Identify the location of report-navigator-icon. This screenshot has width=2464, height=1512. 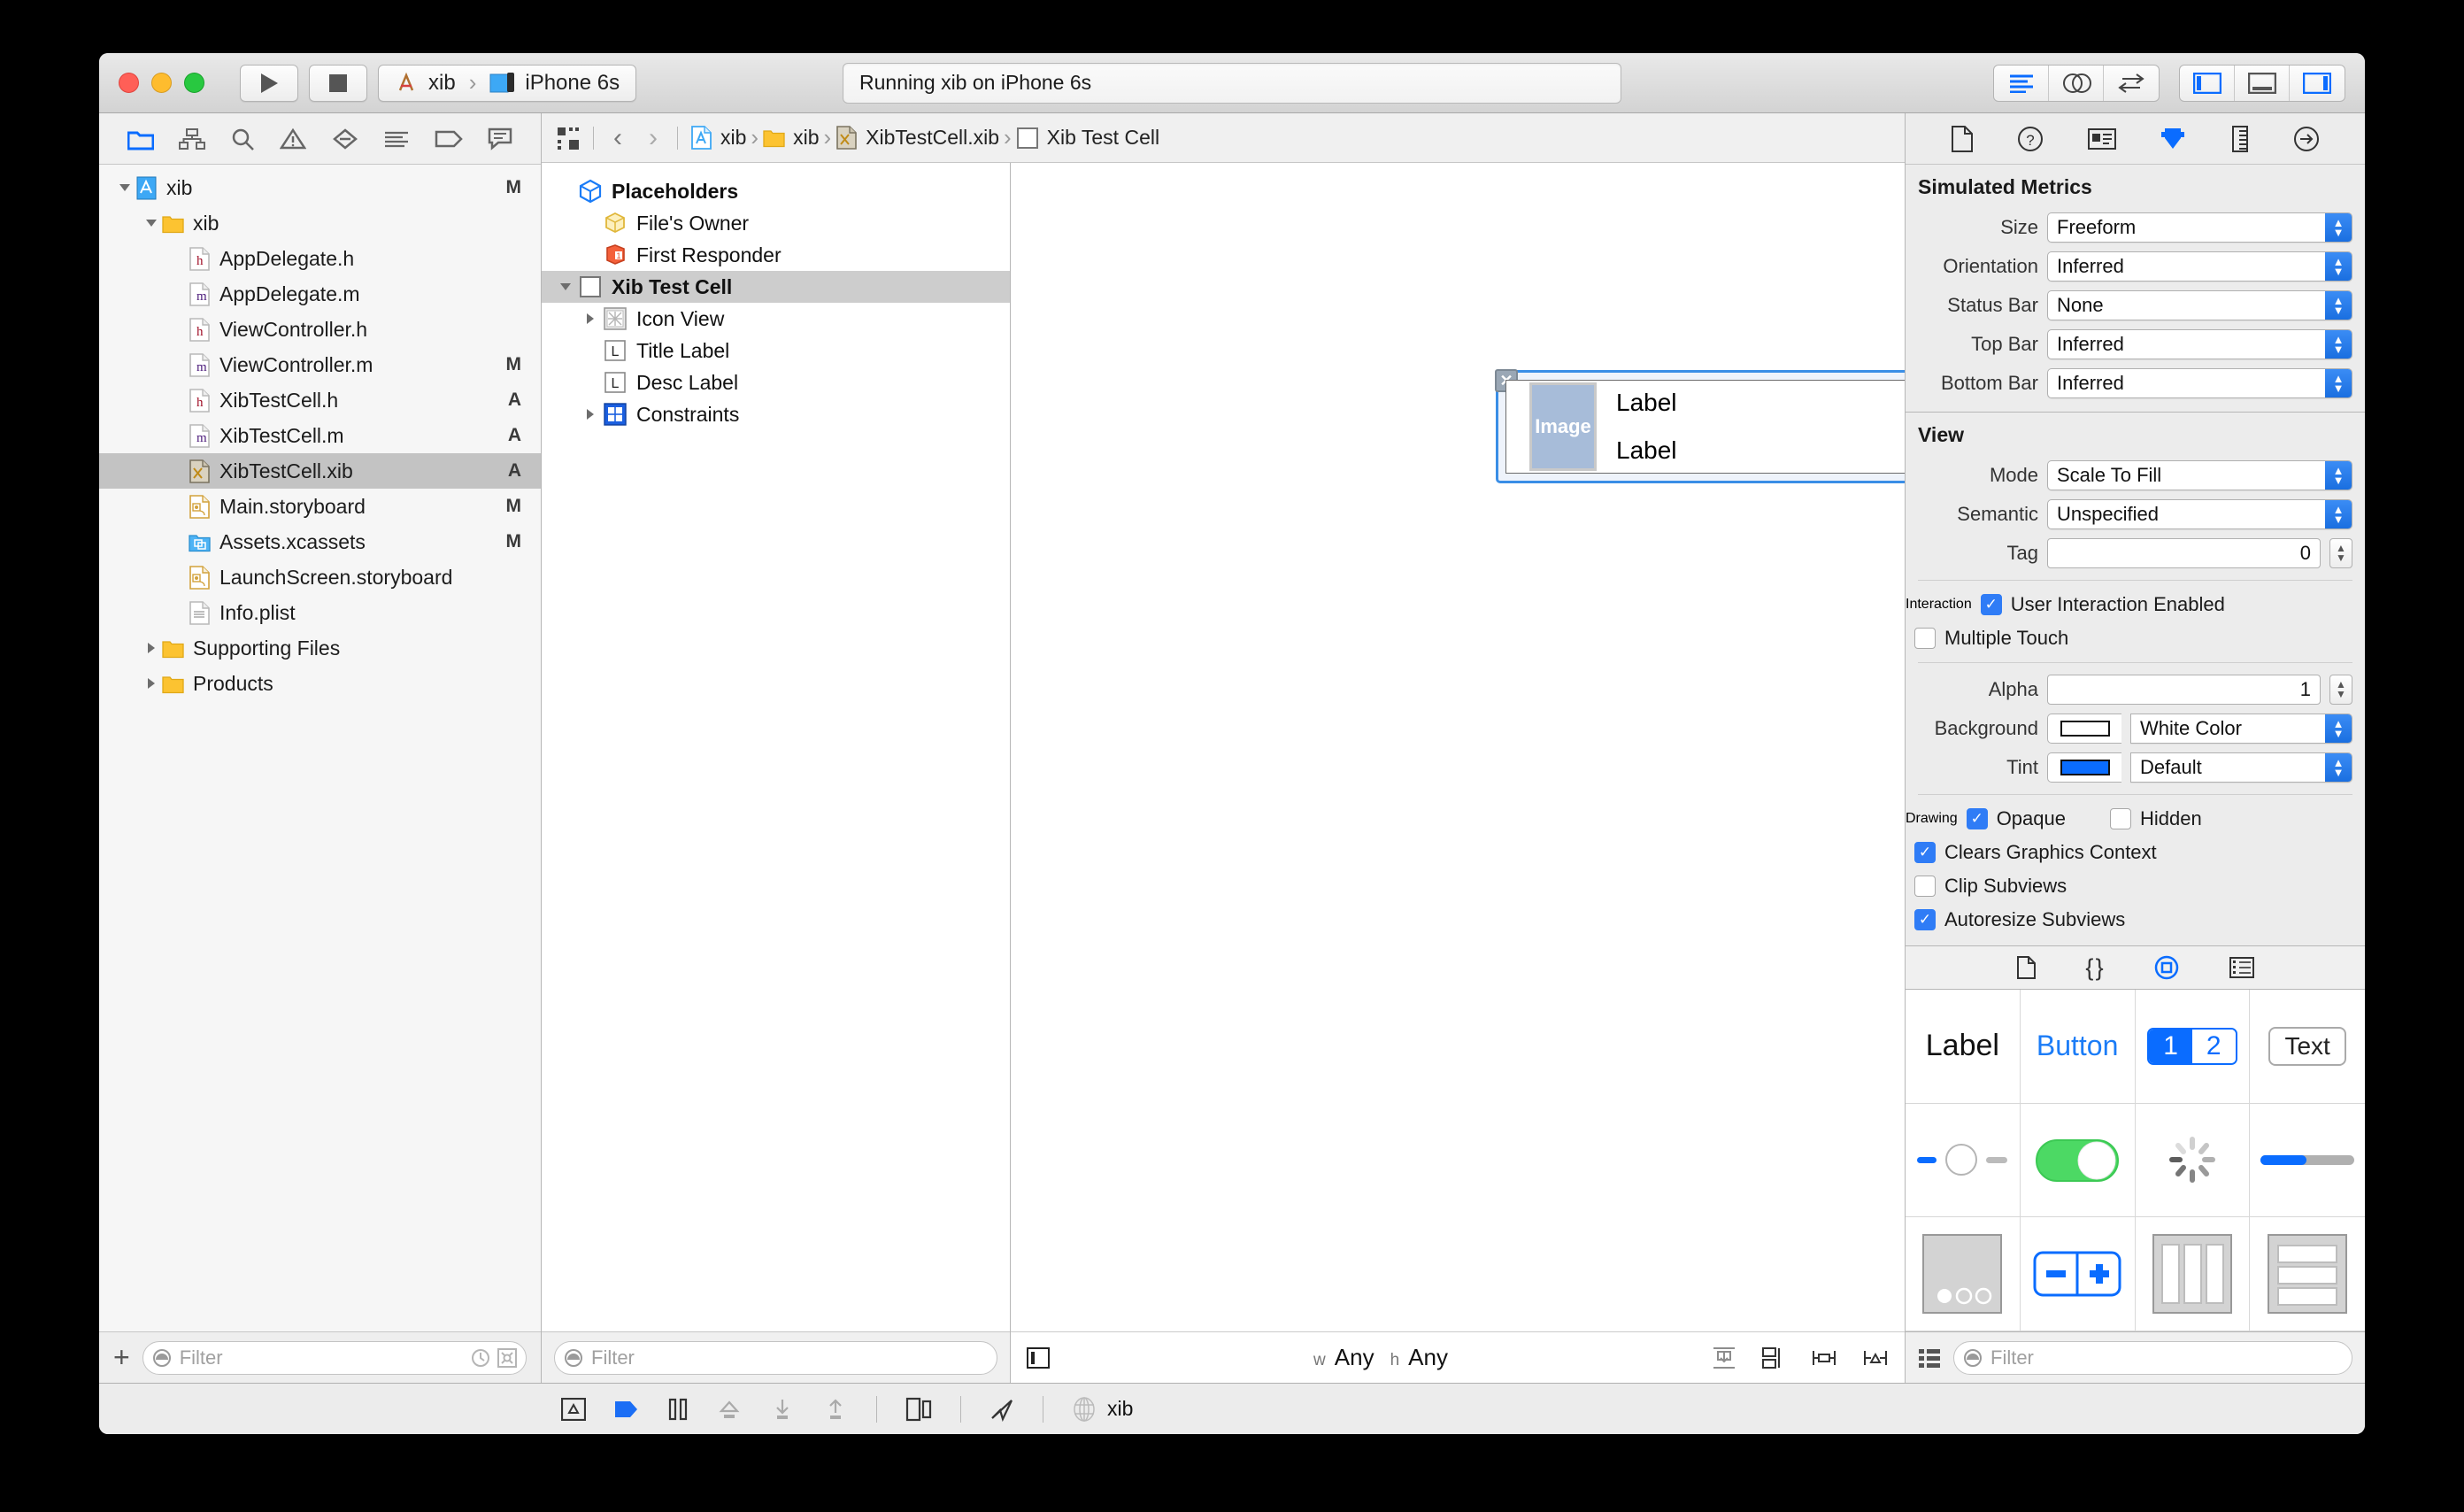
(500, 138).